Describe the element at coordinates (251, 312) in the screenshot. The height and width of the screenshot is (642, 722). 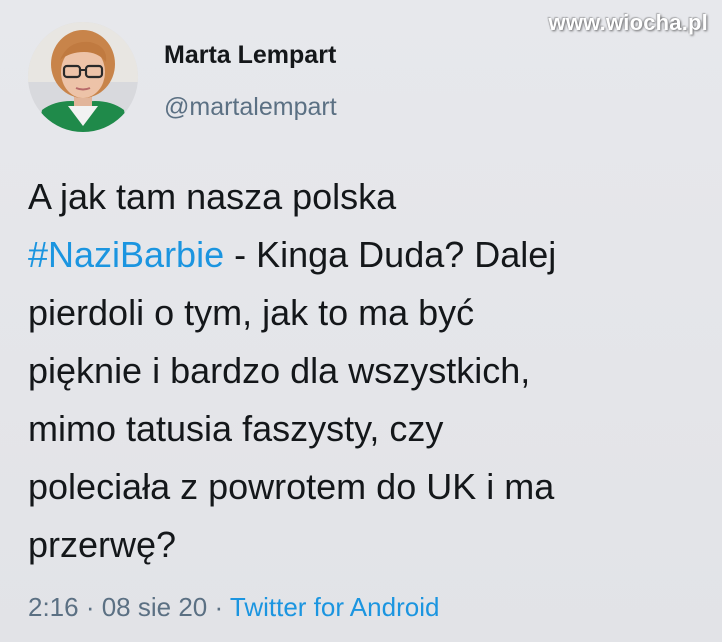
I see `tweet-line-text: pierdoli o tym, jak to ma być` at that location.